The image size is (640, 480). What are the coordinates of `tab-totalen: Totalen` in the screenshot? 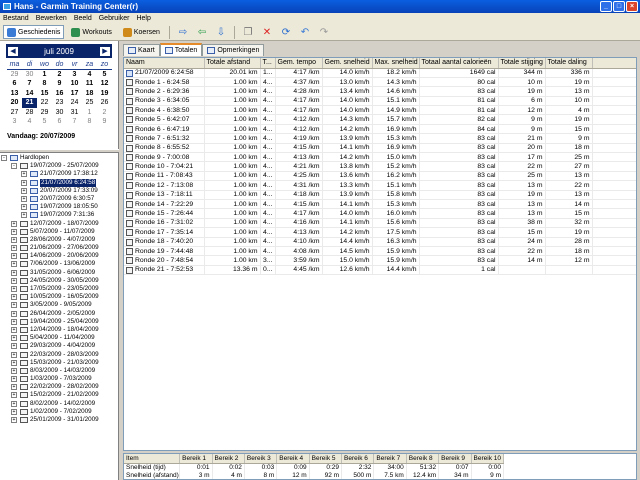 It's located at (181, 49).